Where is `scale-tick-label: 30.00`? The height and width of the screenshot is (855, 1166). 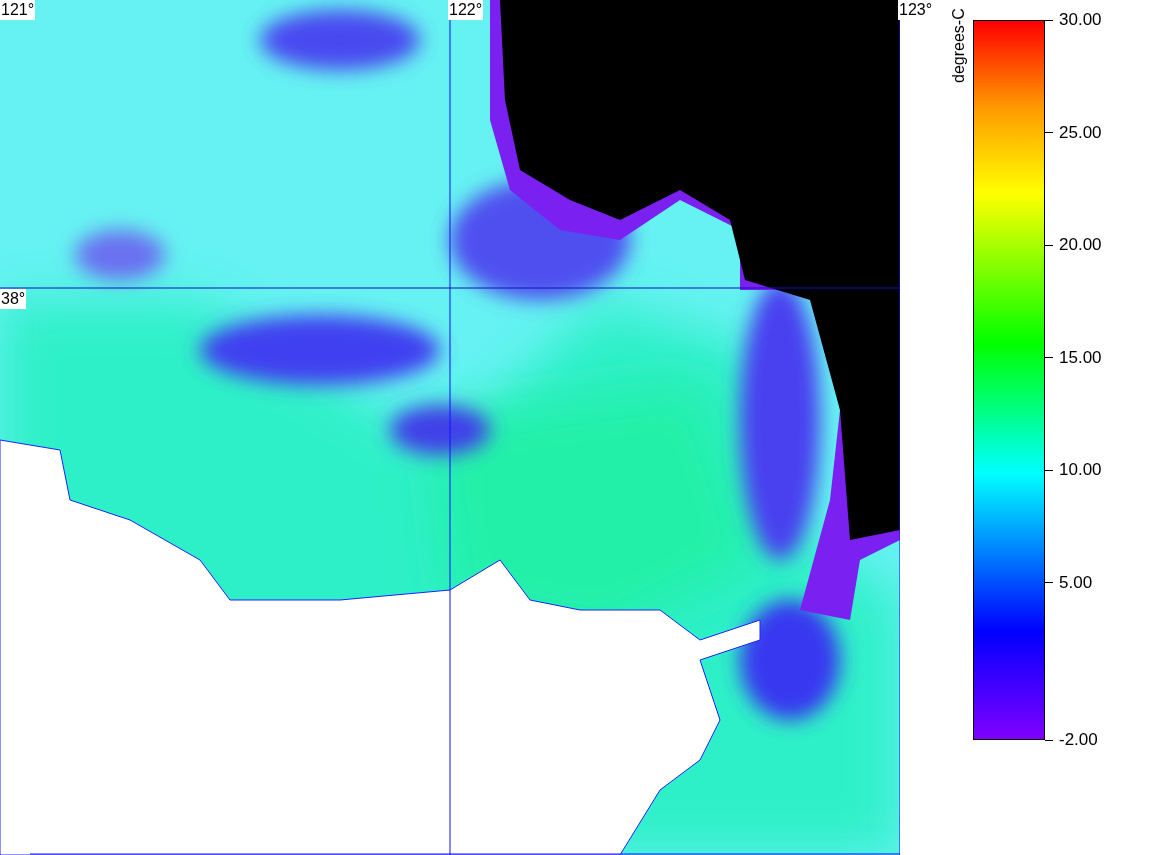
scale-tick-label: 30.00 is located at coordinates (1080, 20).